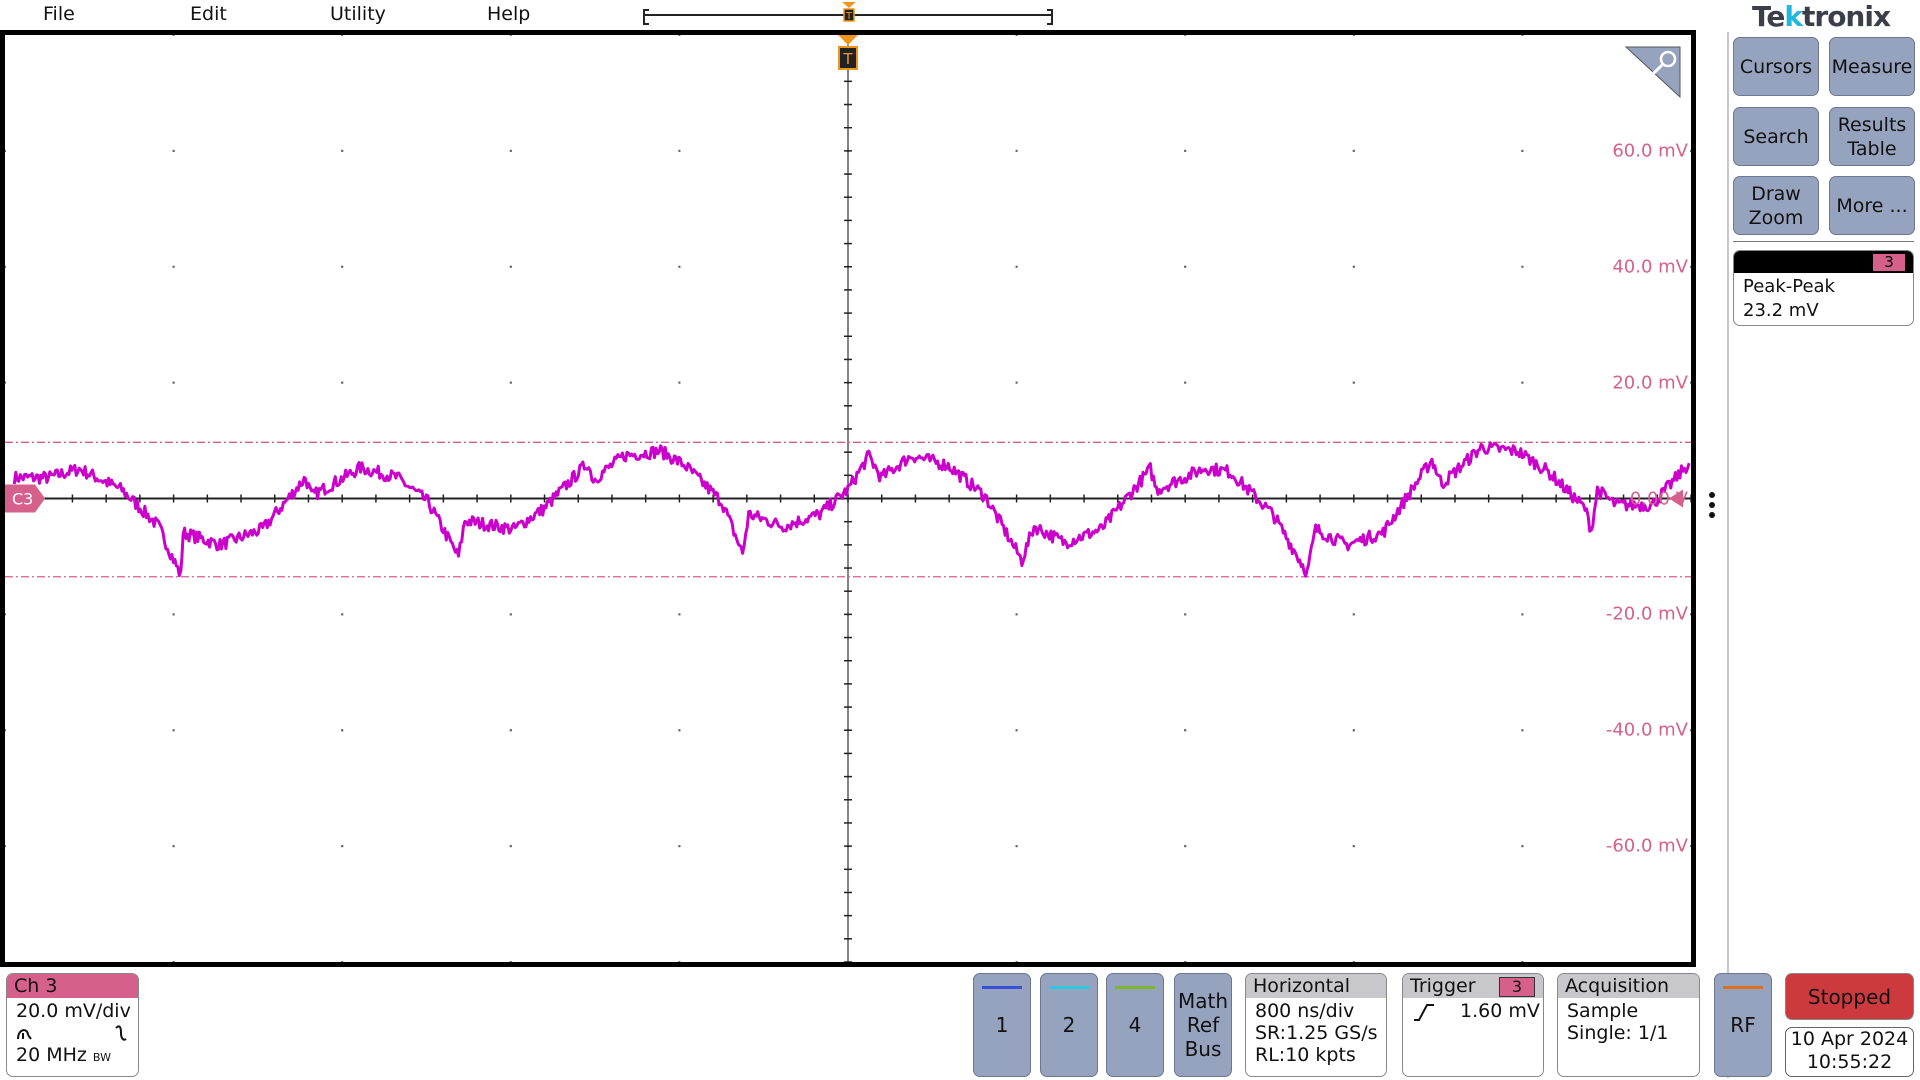  I want to click on svg-text: T, so click(849, 16).